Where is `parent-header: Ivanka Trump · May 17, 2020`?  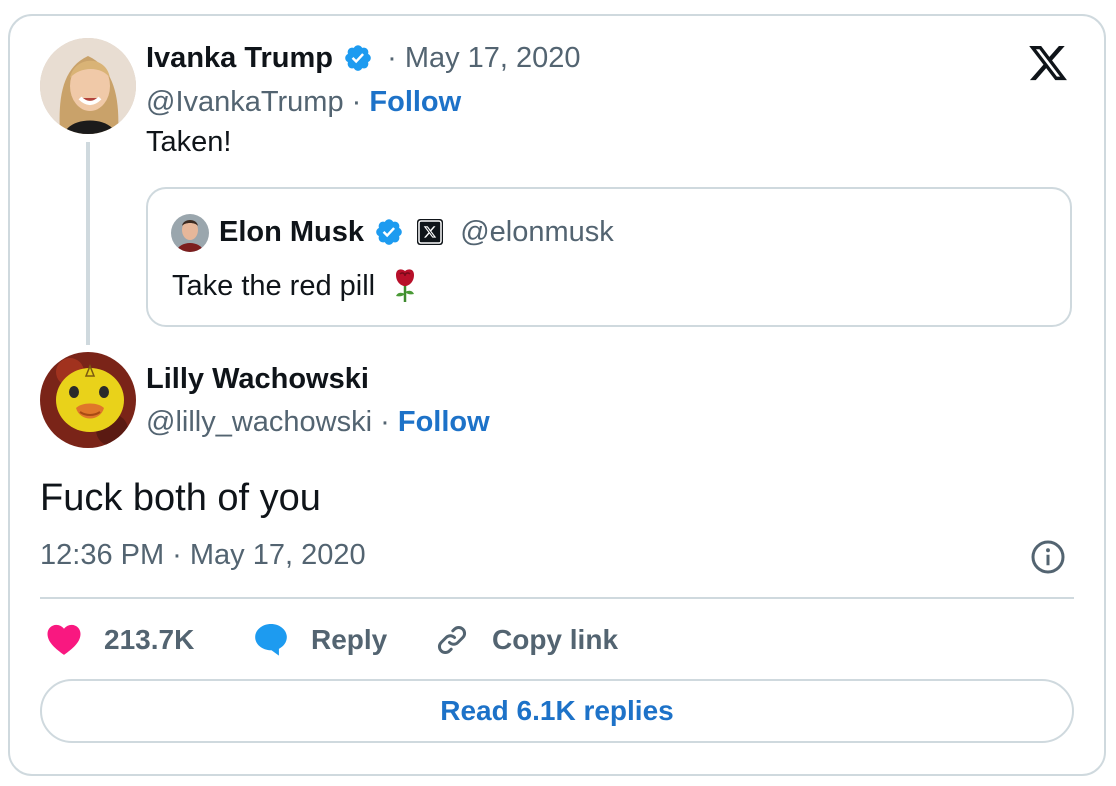
parent-header: Ivanka Trump · May 17, 2020 is located at coordinates (363, 58).